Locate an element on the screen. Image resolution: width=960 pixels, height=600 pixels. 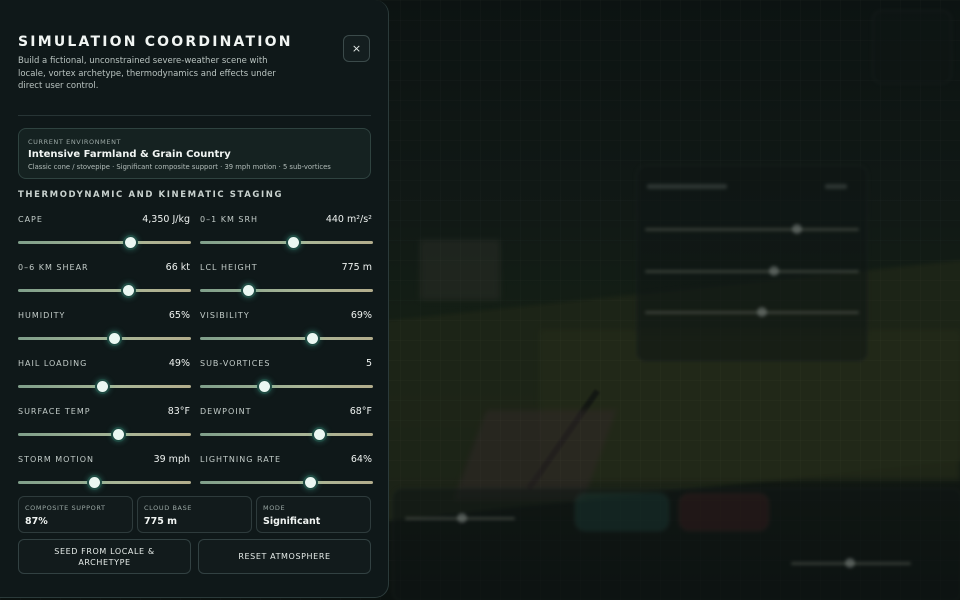
0-1-km-srh-value: 440 m²/s² is located at coordinates (348, 219).